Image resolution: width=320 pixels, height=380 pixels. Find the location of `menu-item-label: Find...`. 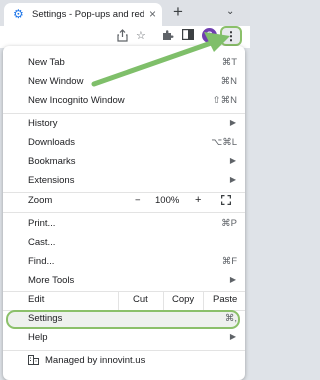

menu-item-label: Find... is located at coordinates (41, 261).